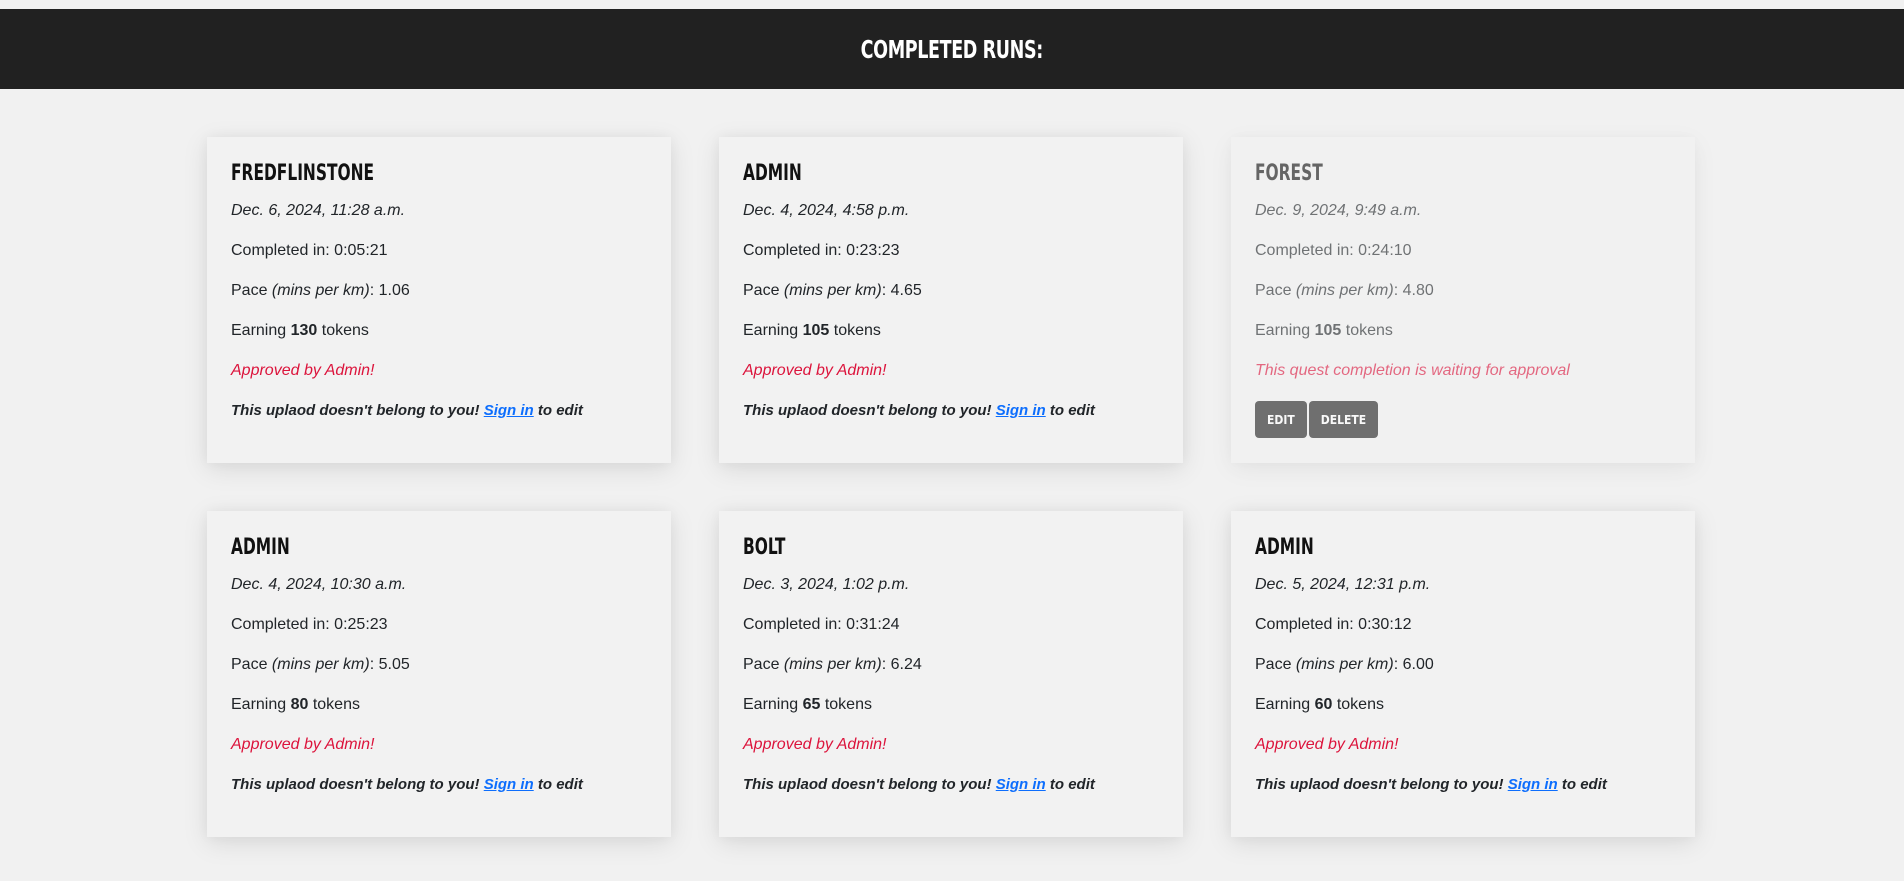 This screenshot has height=881, width=1904. I want to click on pace-value: 6.24, so click(906, 664).